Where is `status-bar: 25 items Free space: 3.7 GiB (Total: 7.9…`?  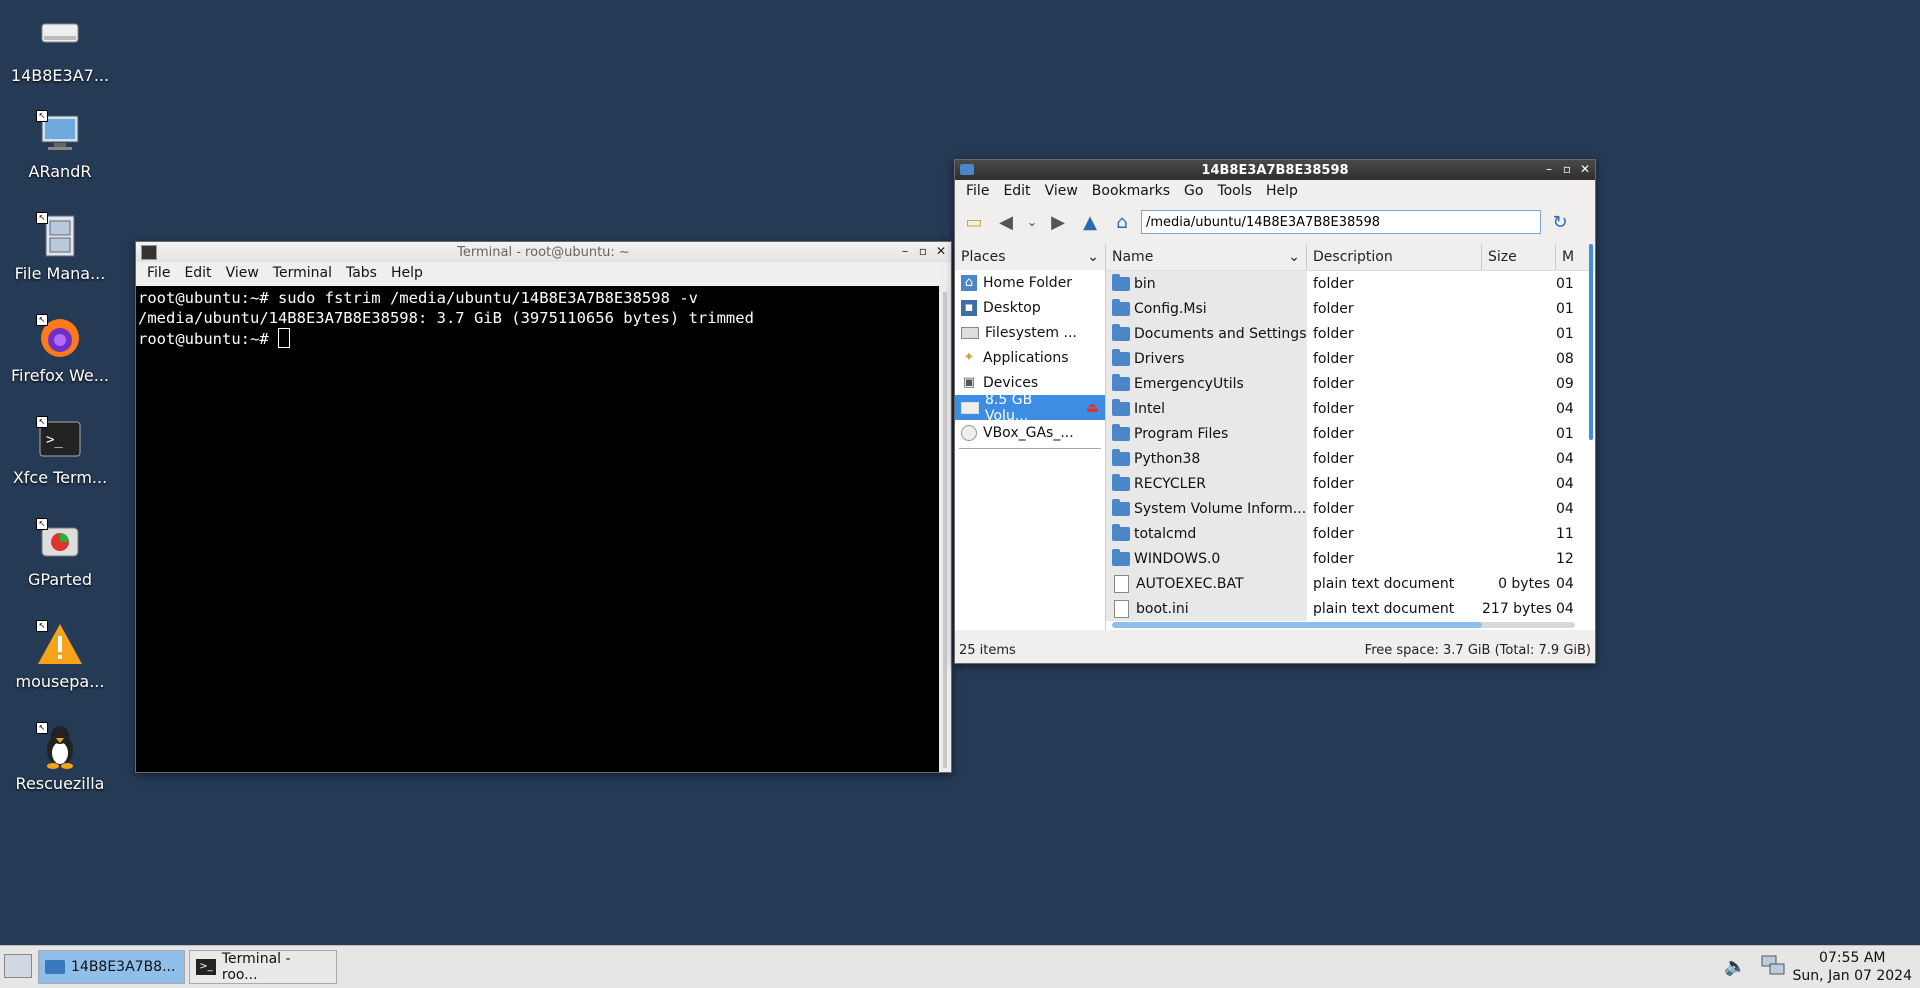 status-bar: 25 items Free space: 3.7 GiB (Total: 7.9… is located at coordinates (1275, 650).